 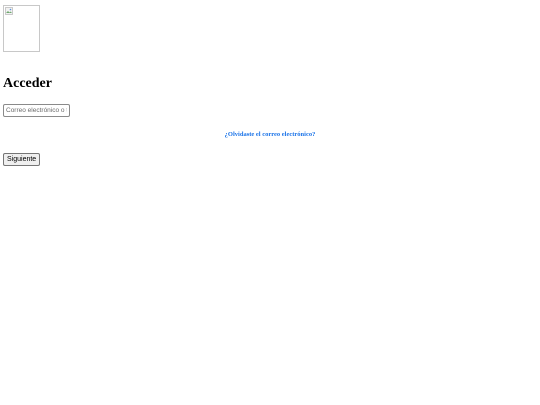 I want to click on forgot-email-link: ¿Olvidaste el correo electrónico?, so click(x=270, y=134).